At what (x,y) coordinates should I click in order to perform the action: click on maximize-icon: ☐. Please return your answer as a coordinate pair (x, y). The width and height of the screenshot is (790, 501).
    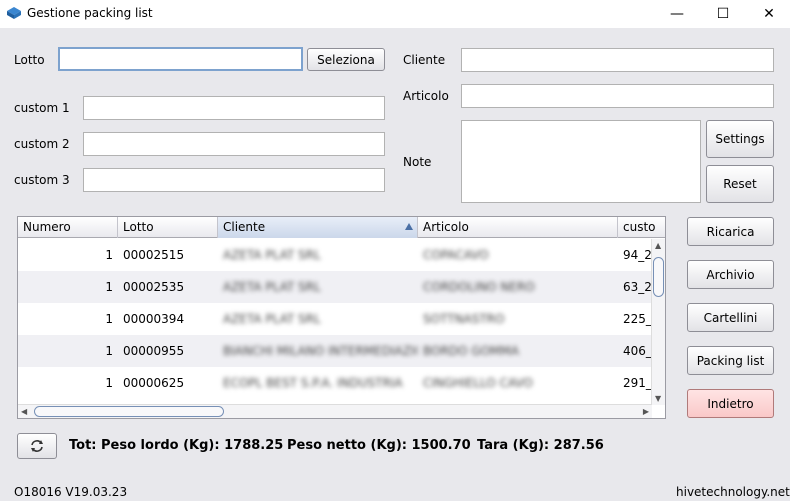
    Looking at the image, I should click on (723, 14).